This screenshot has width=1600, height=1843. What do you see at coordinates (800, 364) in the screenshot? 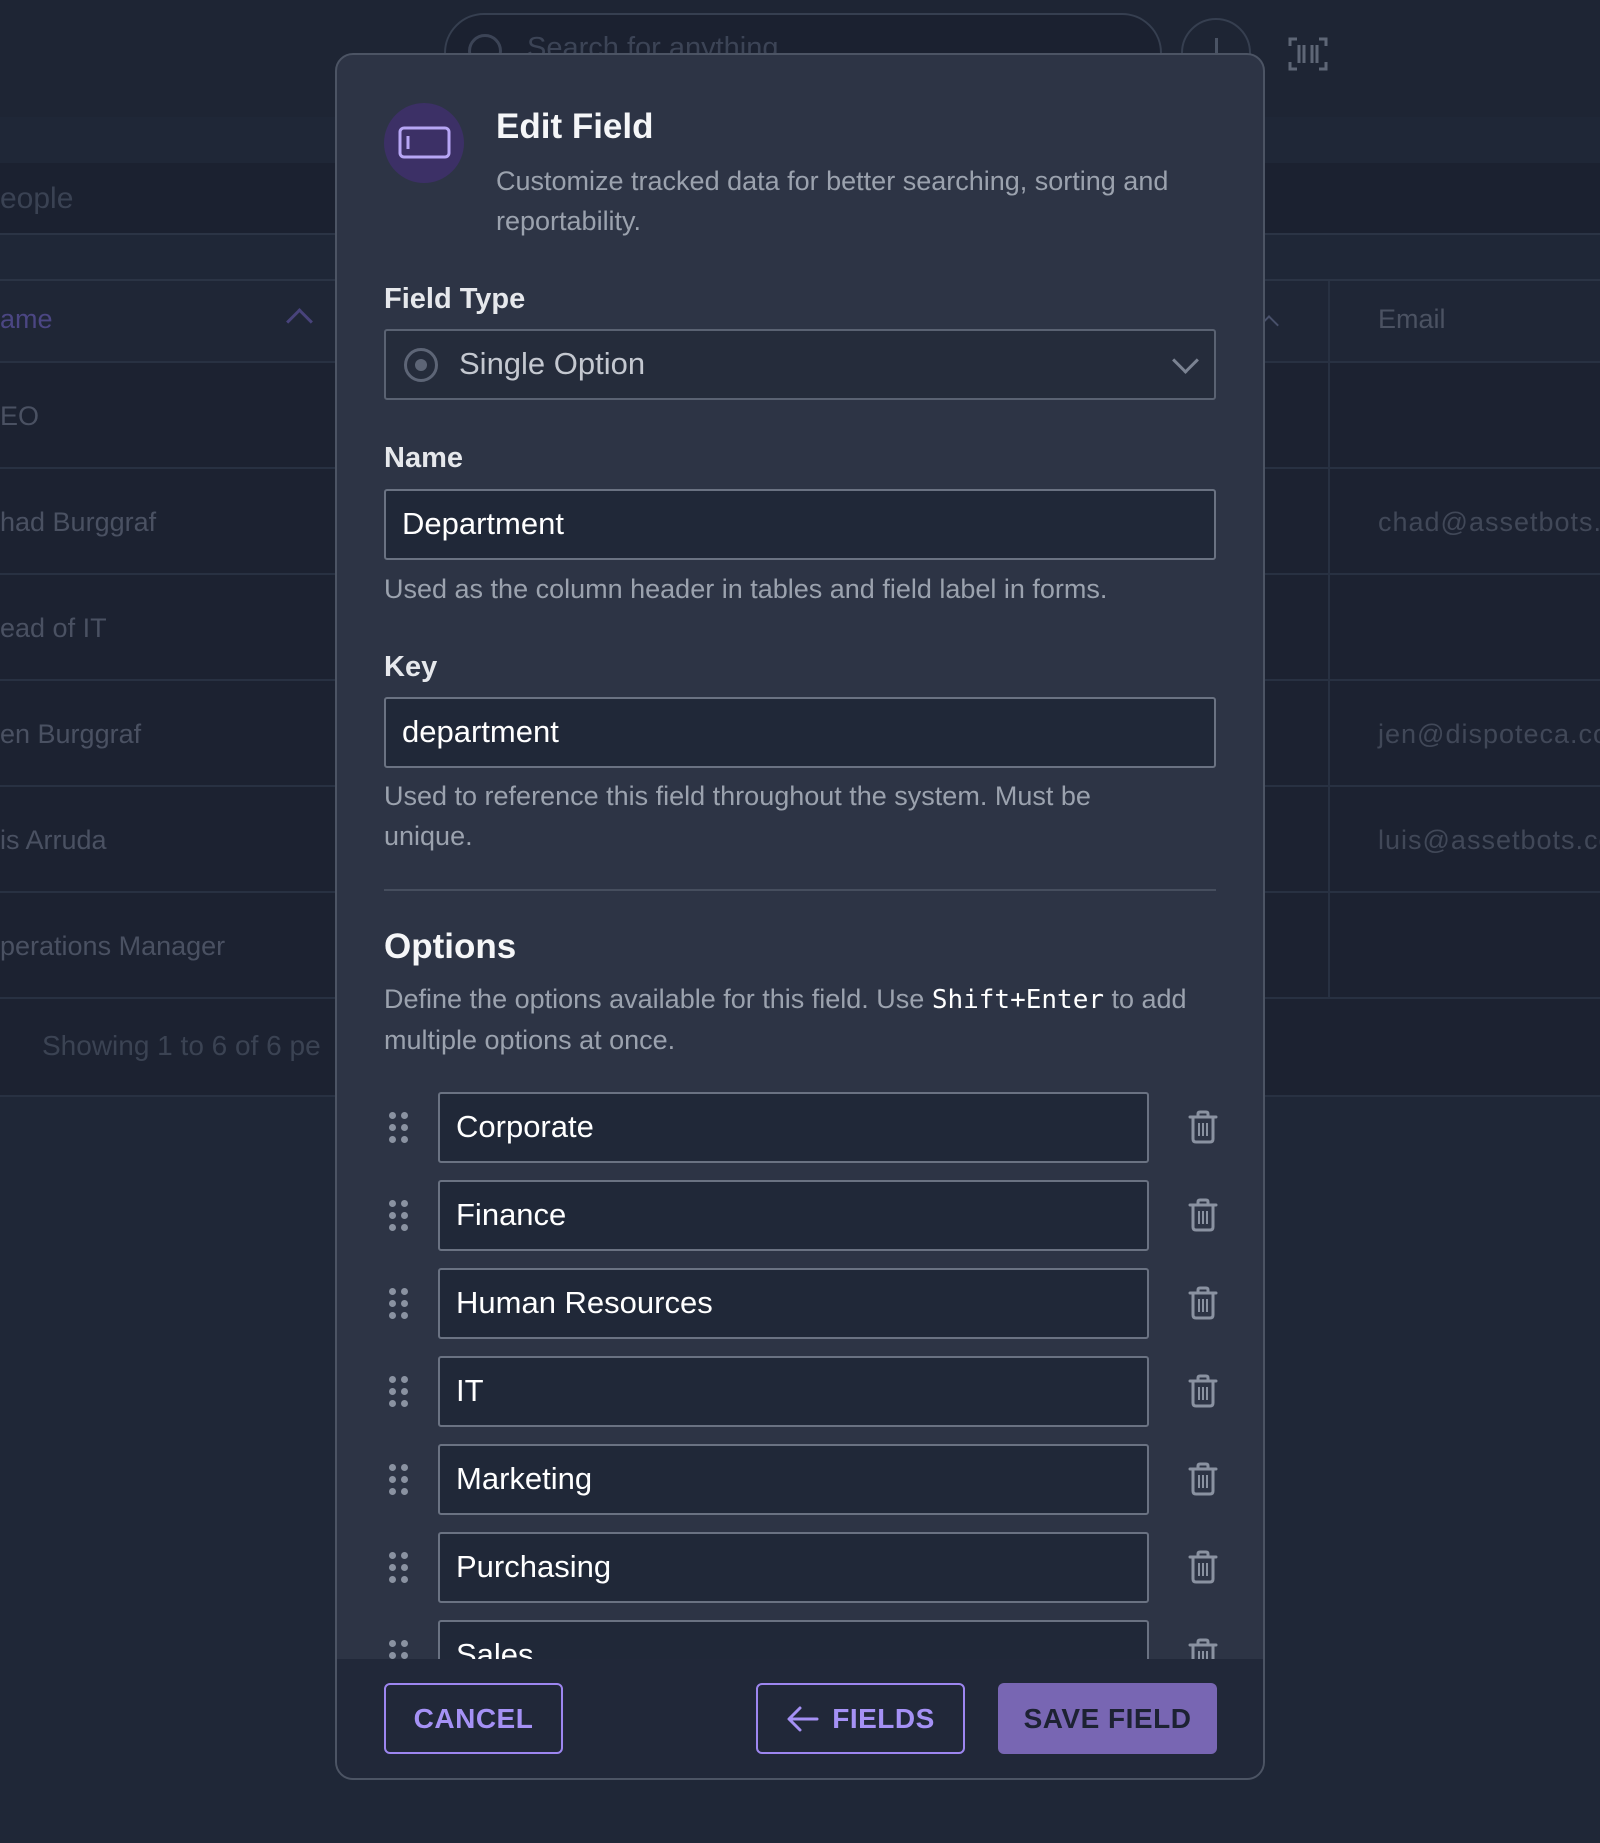
I see `field-type-select: Single Option` at bounding box center [800, 364].